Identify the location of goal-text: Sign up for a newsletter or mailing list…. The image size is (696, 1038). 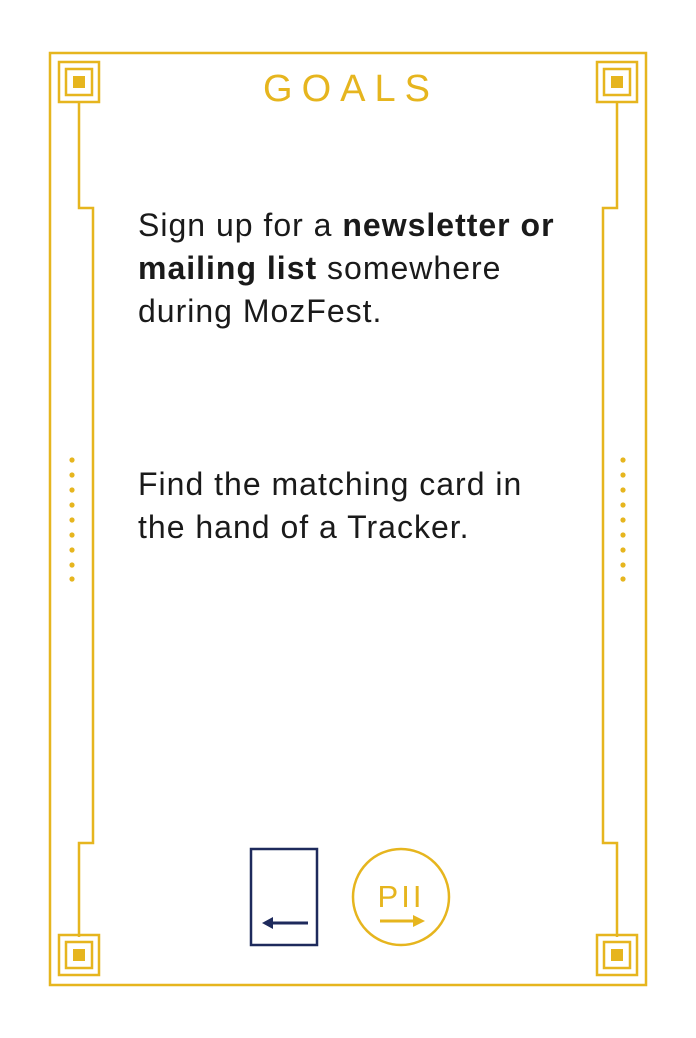
(353, 268).